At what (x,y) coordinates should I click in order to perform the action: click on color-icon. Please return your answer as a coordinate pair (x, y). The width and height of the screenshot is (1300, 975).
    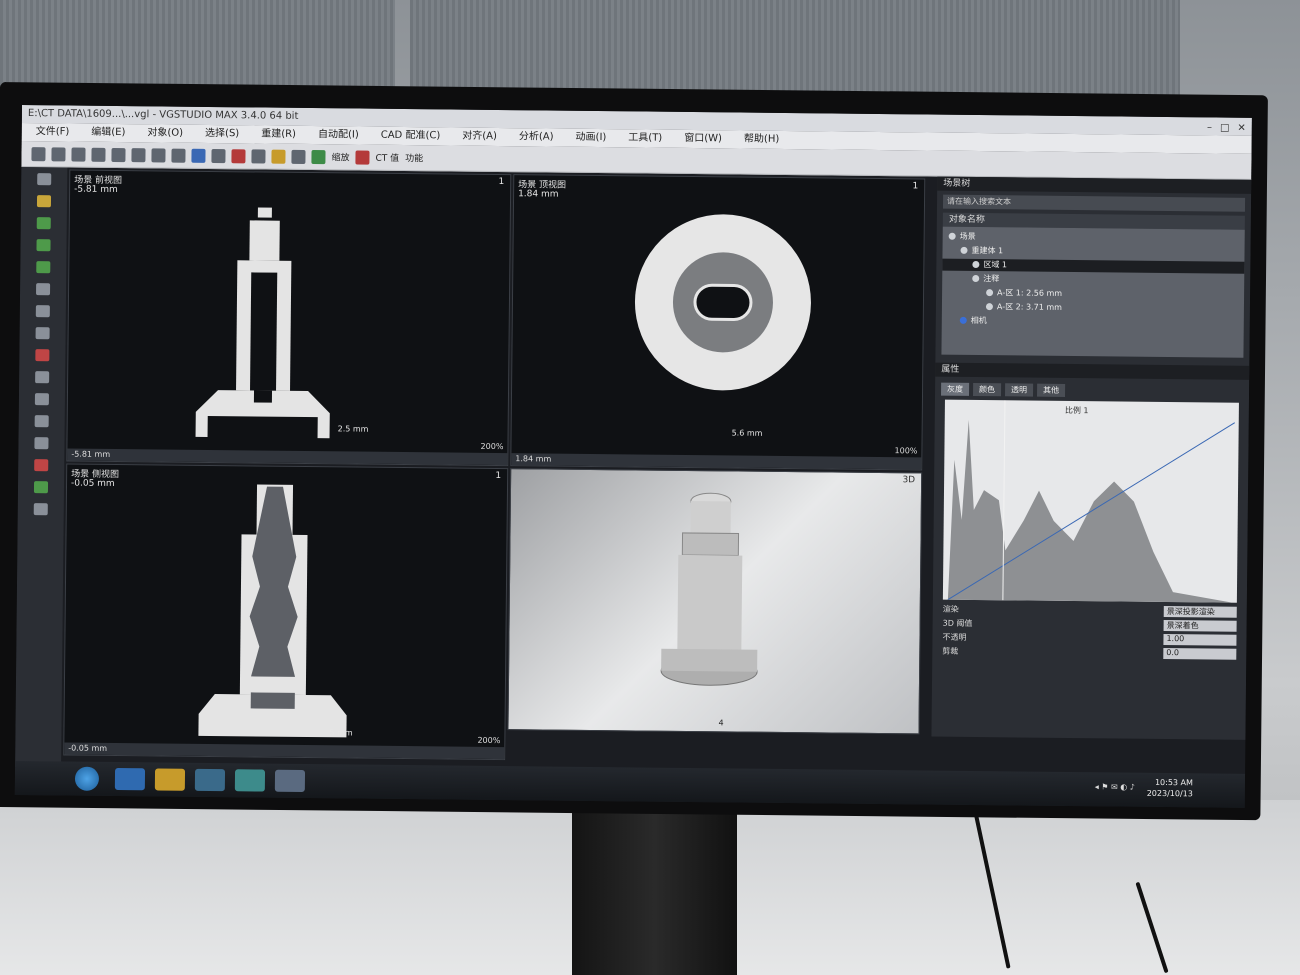
    Looking at the image, I should click on (318, 156).